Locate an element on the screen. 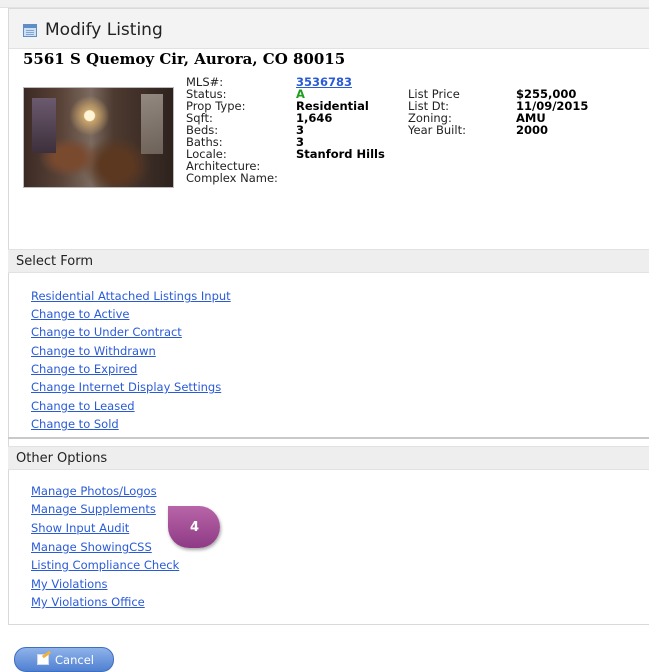 The image size is (649, 672). top-strip is located at coordinates (324, 4).